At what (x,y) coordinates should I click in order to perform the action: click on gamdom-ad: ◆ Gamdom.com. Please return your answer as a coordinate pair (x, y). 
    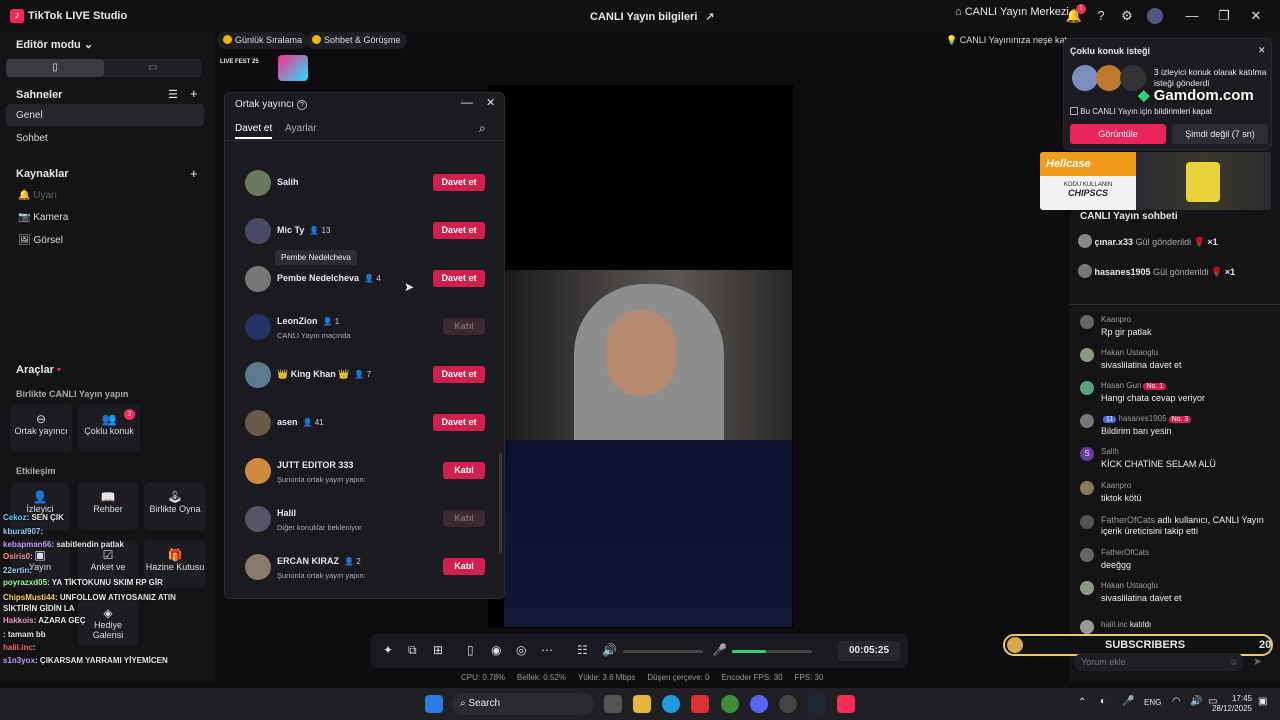
    Looking at the image, I should click on (1196, 95).